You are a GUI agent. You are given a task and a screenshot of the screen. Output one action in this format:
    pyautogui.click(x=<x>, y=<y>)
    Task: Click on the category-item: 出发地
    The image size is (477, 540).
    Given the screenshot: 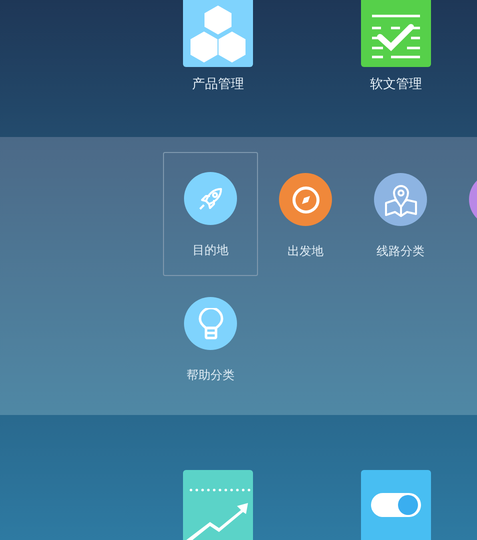 What is the action you would take?
    pyautogui.click(x=305, y=214)
    